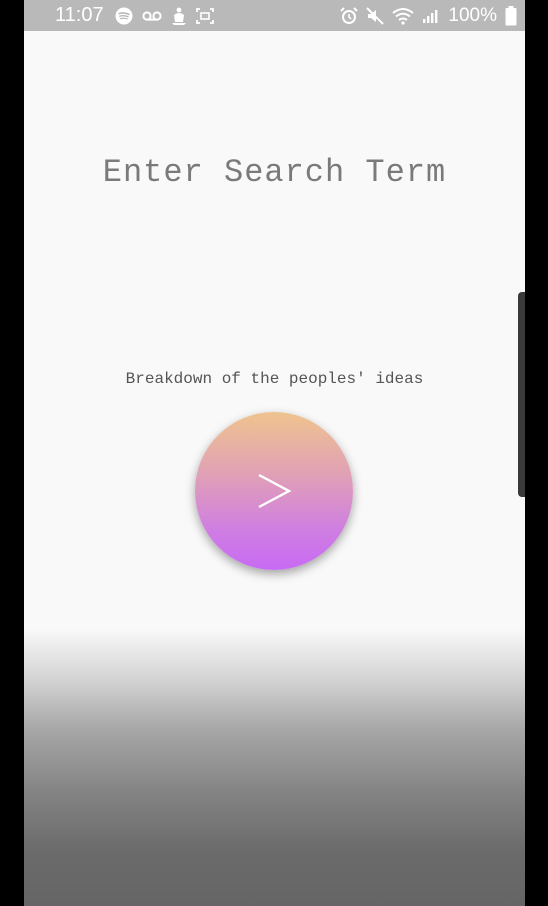 Image resolution: width=548 pixels, height=906 pixels. What do you see at coordinates (79, 15) in the screenshot?
I see `status-time: 11:07` at bounding box center [79, 15].